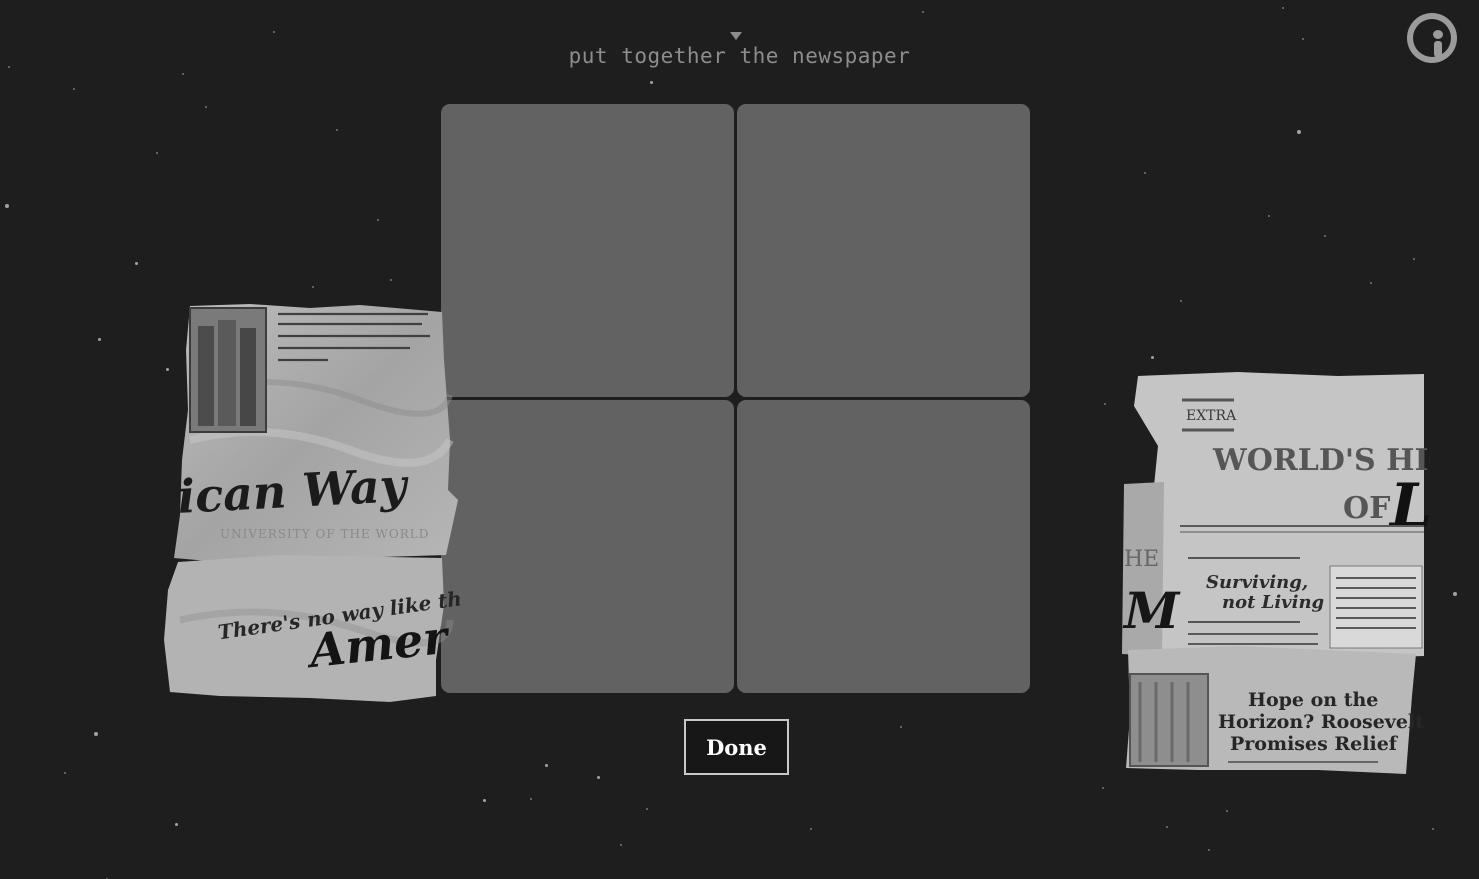 Image resolution: width=1479 pixels, height=879 pixels. What do you see at coordinates (587, 546) in the screenshot?
I see `drop-slot-bottom-left` at bounding box center [587, 546].